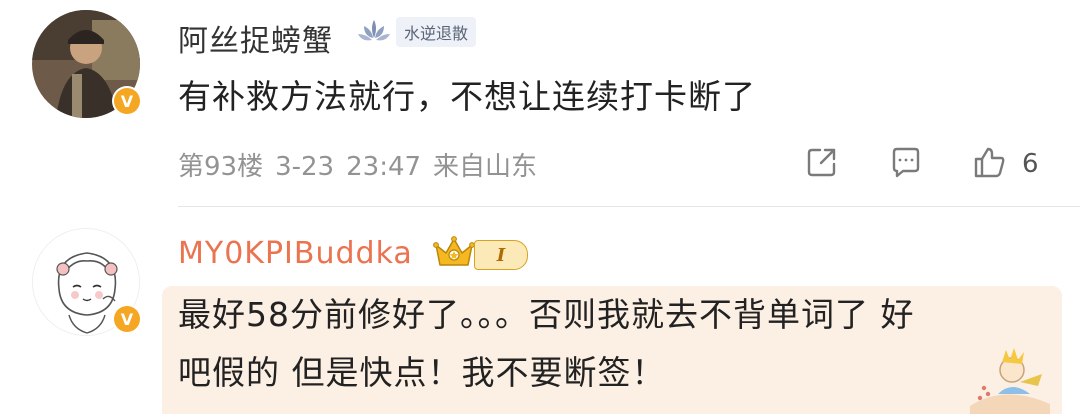 The height and width of the screenshot is (414, 1080). Describe the element at coordinates (87, 282) in the screenshot. I see `avatar: V` at that location.